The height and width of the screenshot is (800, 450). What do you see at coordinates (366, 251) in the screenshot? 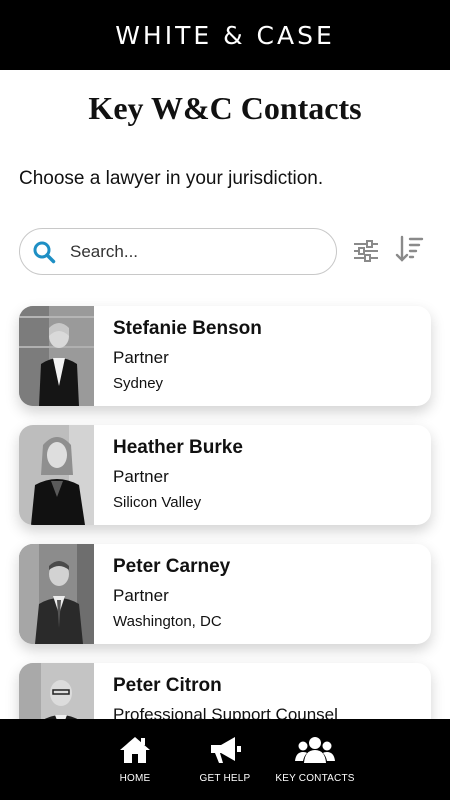
I see `sliders-icon` at bounding box center [366, 251].